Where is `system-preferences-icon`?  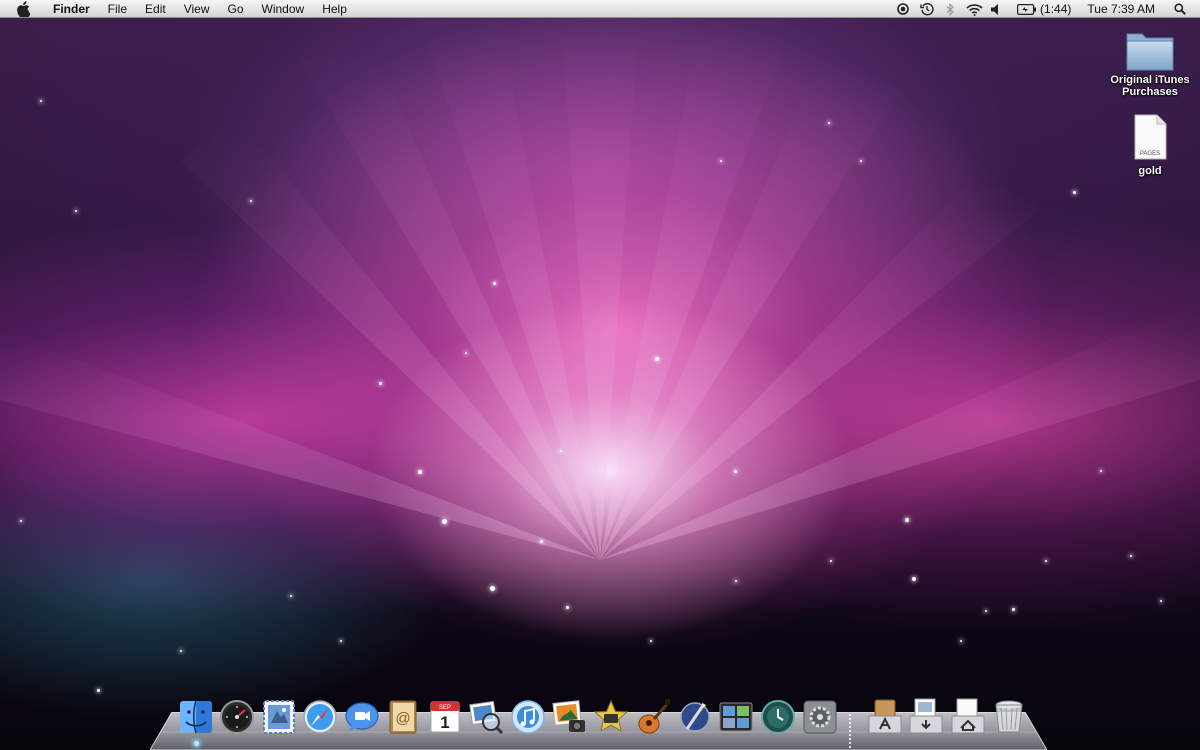
system-preferences-icon is located at coordinates (820, 717).